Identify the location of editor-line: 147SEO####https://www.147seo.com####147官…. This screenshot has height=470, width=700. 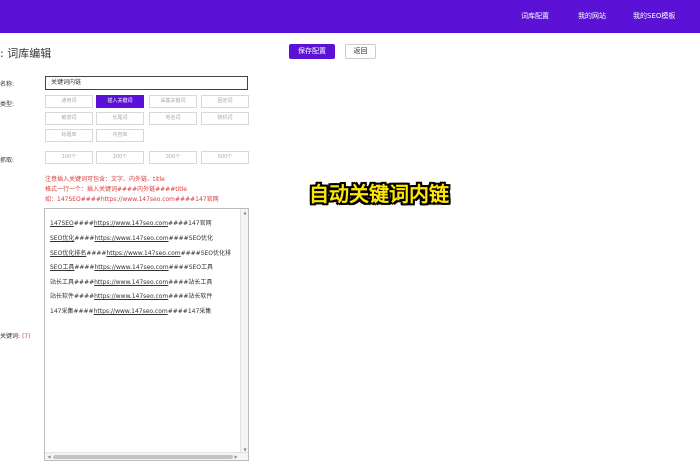
(131, 223).